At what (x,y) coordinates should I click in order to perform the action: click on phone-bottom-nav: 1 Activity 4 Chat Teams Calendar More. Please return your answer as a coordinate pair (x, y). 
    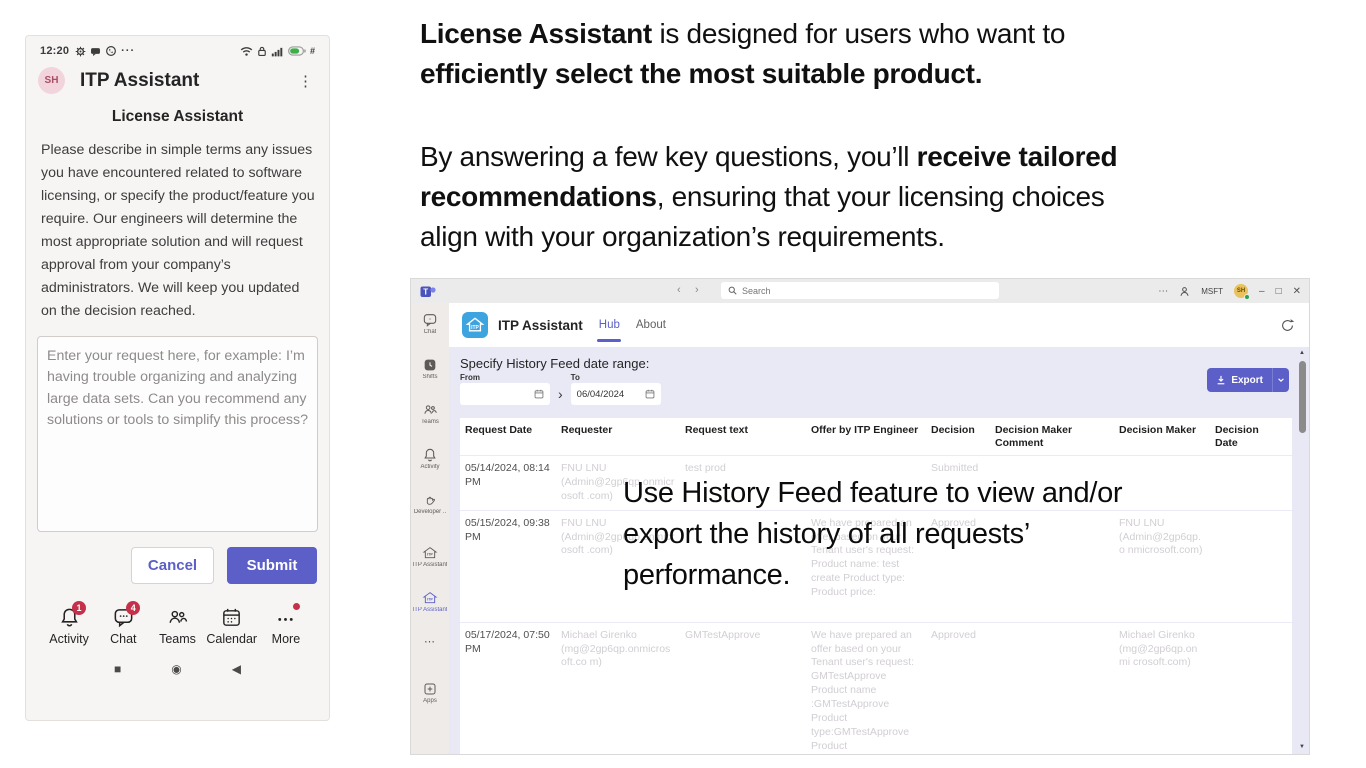
    Looking at the image, I should click on (177, 623).